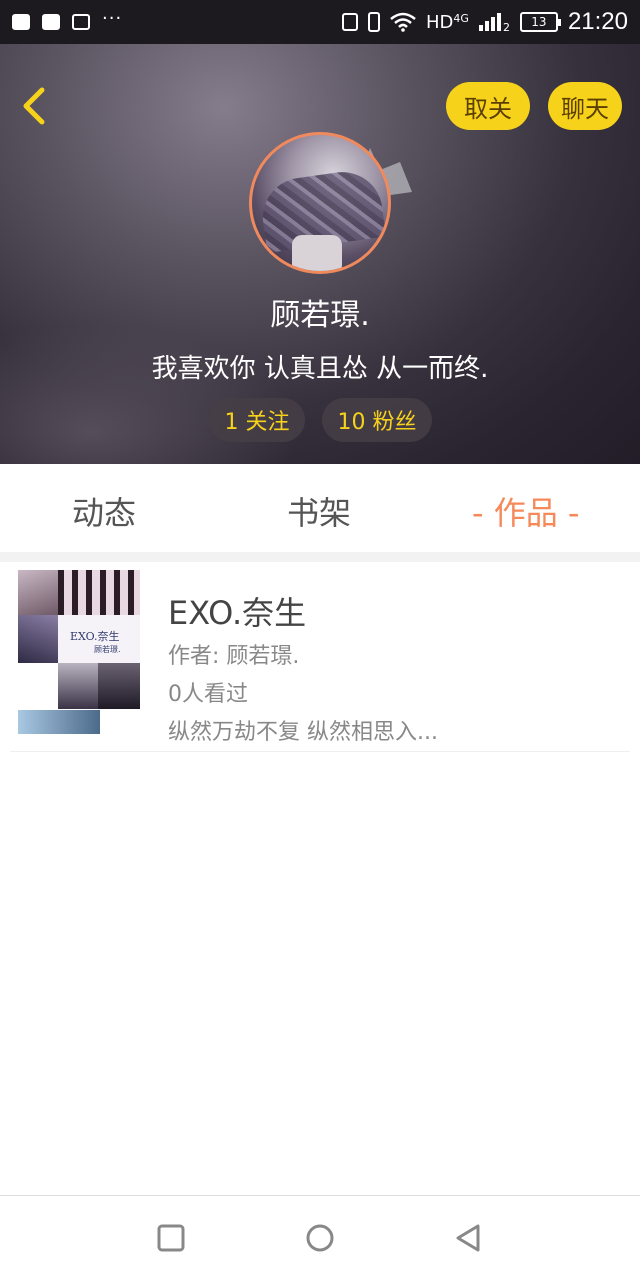 The image size is (640, 1280). Describe the element at coordinates (107, 649) in the screenshot. I see `cover-subtitle: 顾若璟.` at that location.